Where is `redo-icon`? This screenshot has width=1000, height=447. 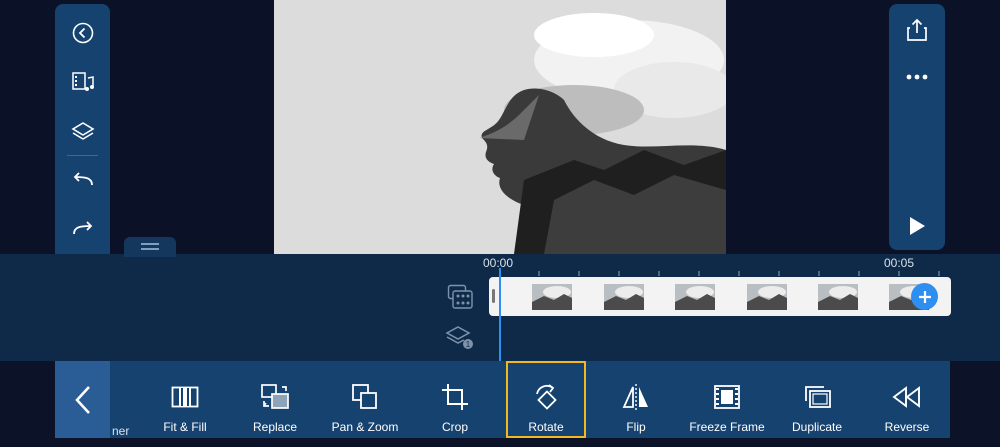
redo-icon is located at coordinates (82, 229).